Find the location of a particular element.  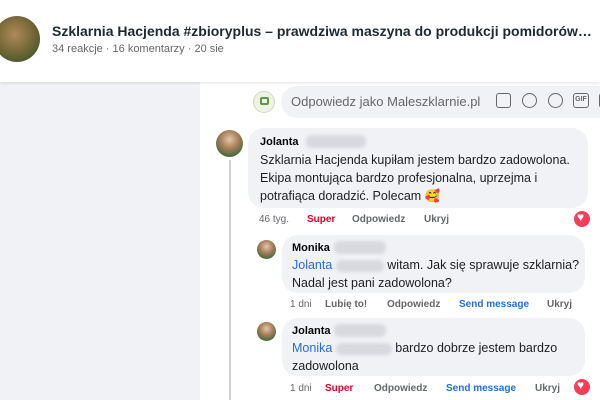

reply-composer: Odpowiedz jako Maleszklarnie.pl GIF is located at coordinates (426, 102).